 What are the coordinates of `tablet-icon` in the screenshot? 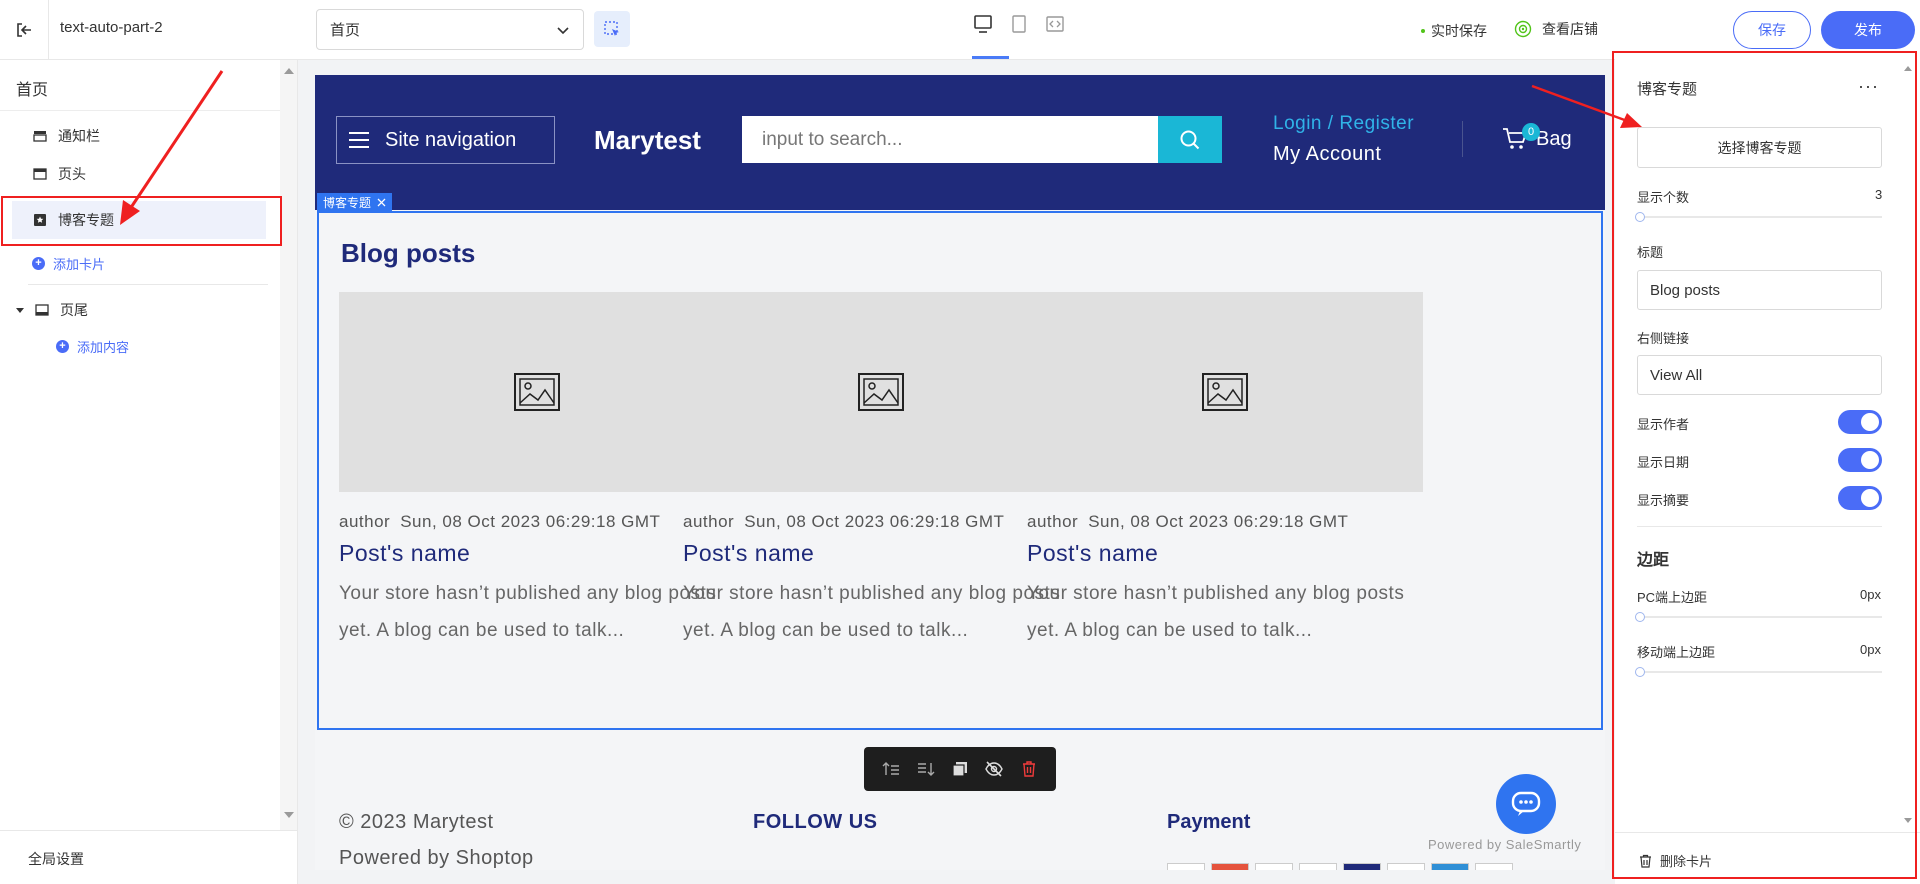 It's located at (1019, 24).